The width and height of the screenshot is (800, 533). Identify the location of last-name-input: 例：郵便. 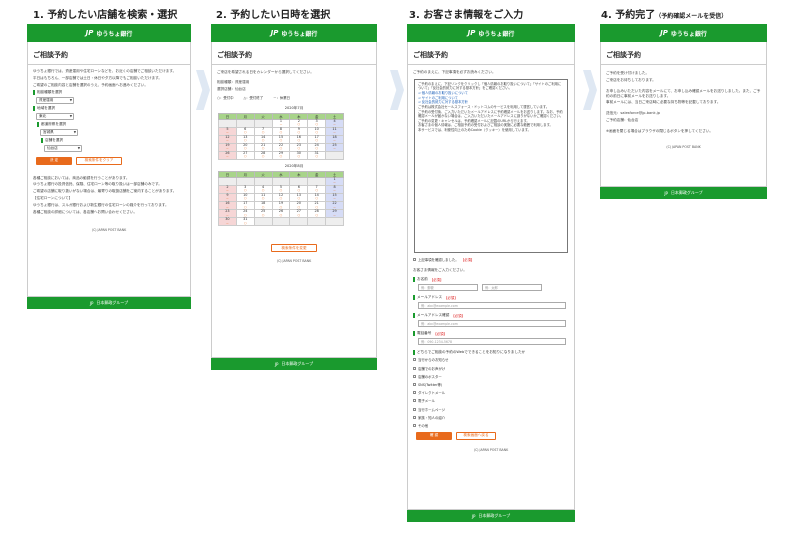
(448, 287).